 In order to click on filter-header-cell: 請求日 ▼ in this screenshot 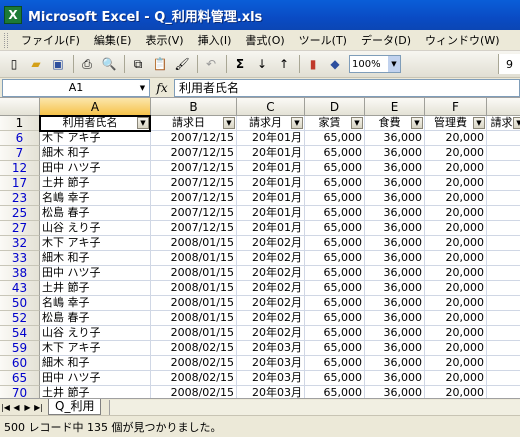, I will do `click(194, 123)`.